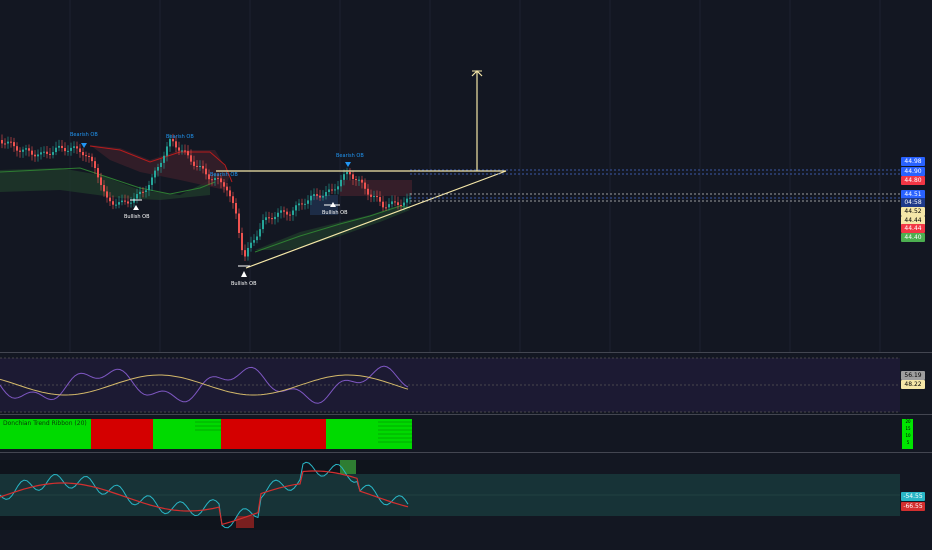 The width and height of the screenshot is (932, 550). I want to click on price-tag-p3: 44.80, so click(913, 180).